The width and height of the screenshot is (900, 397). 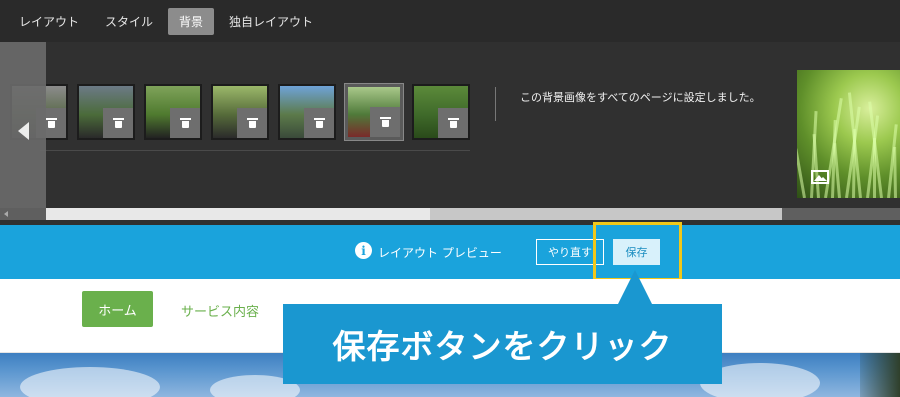 What do you see at coordinates (220, 310) in the screenshot?
I see `nav-services: サービス内容` at bounding box center [220, 310].